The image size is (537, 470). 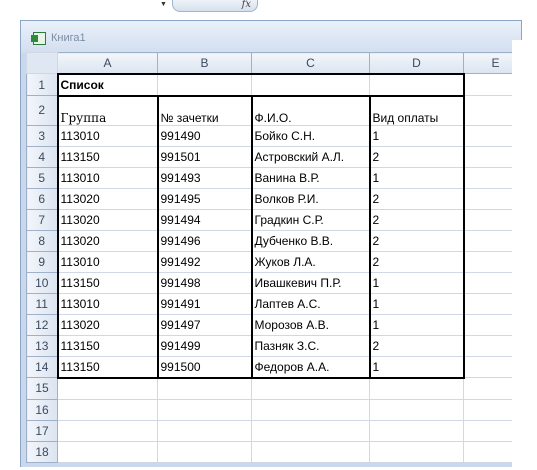 I want to click on table-row: 7 113020 991494 Градкин С.Р. 2, so click(x=277, y=219).